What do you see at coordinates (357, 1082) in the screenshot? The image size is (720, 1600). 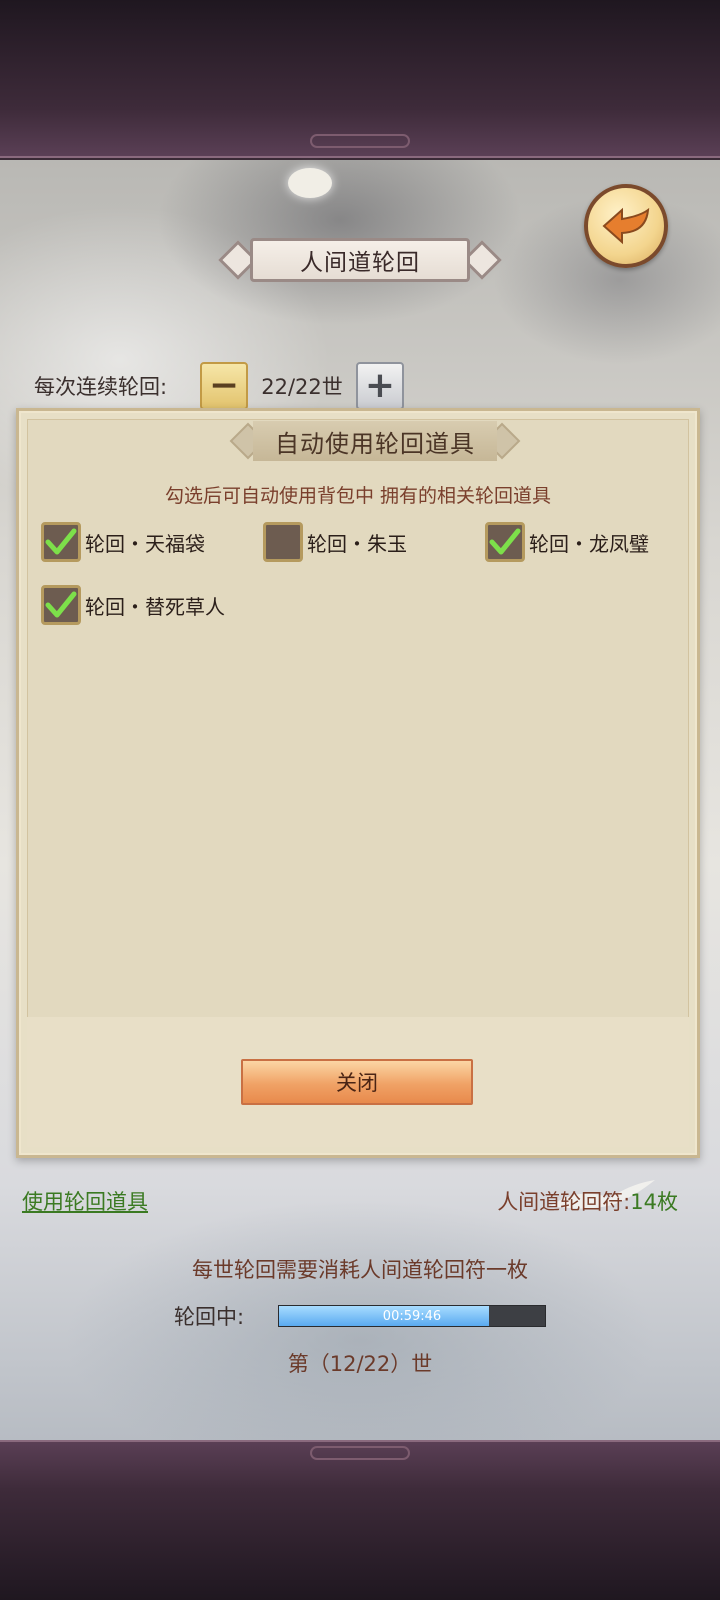 I see `close-button: 关闭` at bounding box center [357, 1082].